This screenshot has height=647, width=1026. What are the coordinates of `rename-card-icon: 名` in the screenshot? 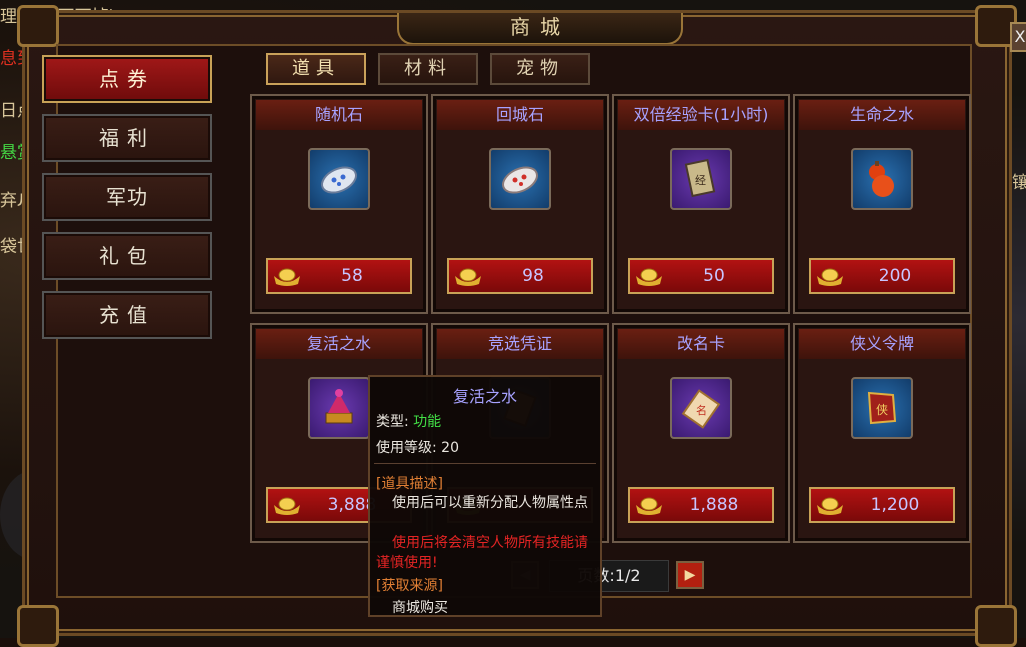 It's located at (701, 408).